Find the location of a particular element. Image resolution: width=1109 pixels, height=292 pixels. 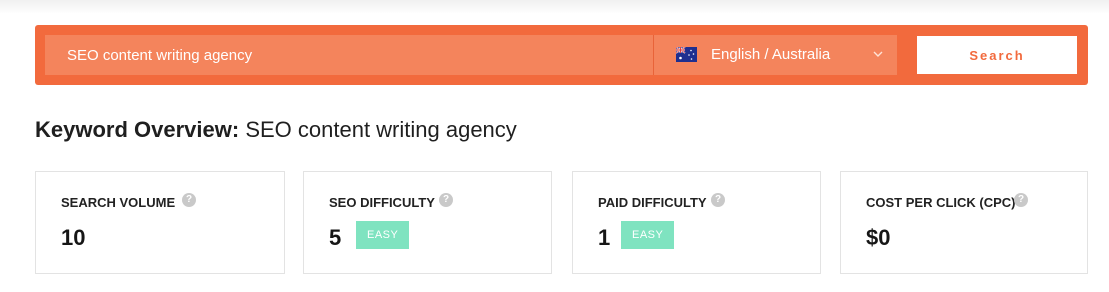

language-label: English / Australia is located at coordinates (771, 54).